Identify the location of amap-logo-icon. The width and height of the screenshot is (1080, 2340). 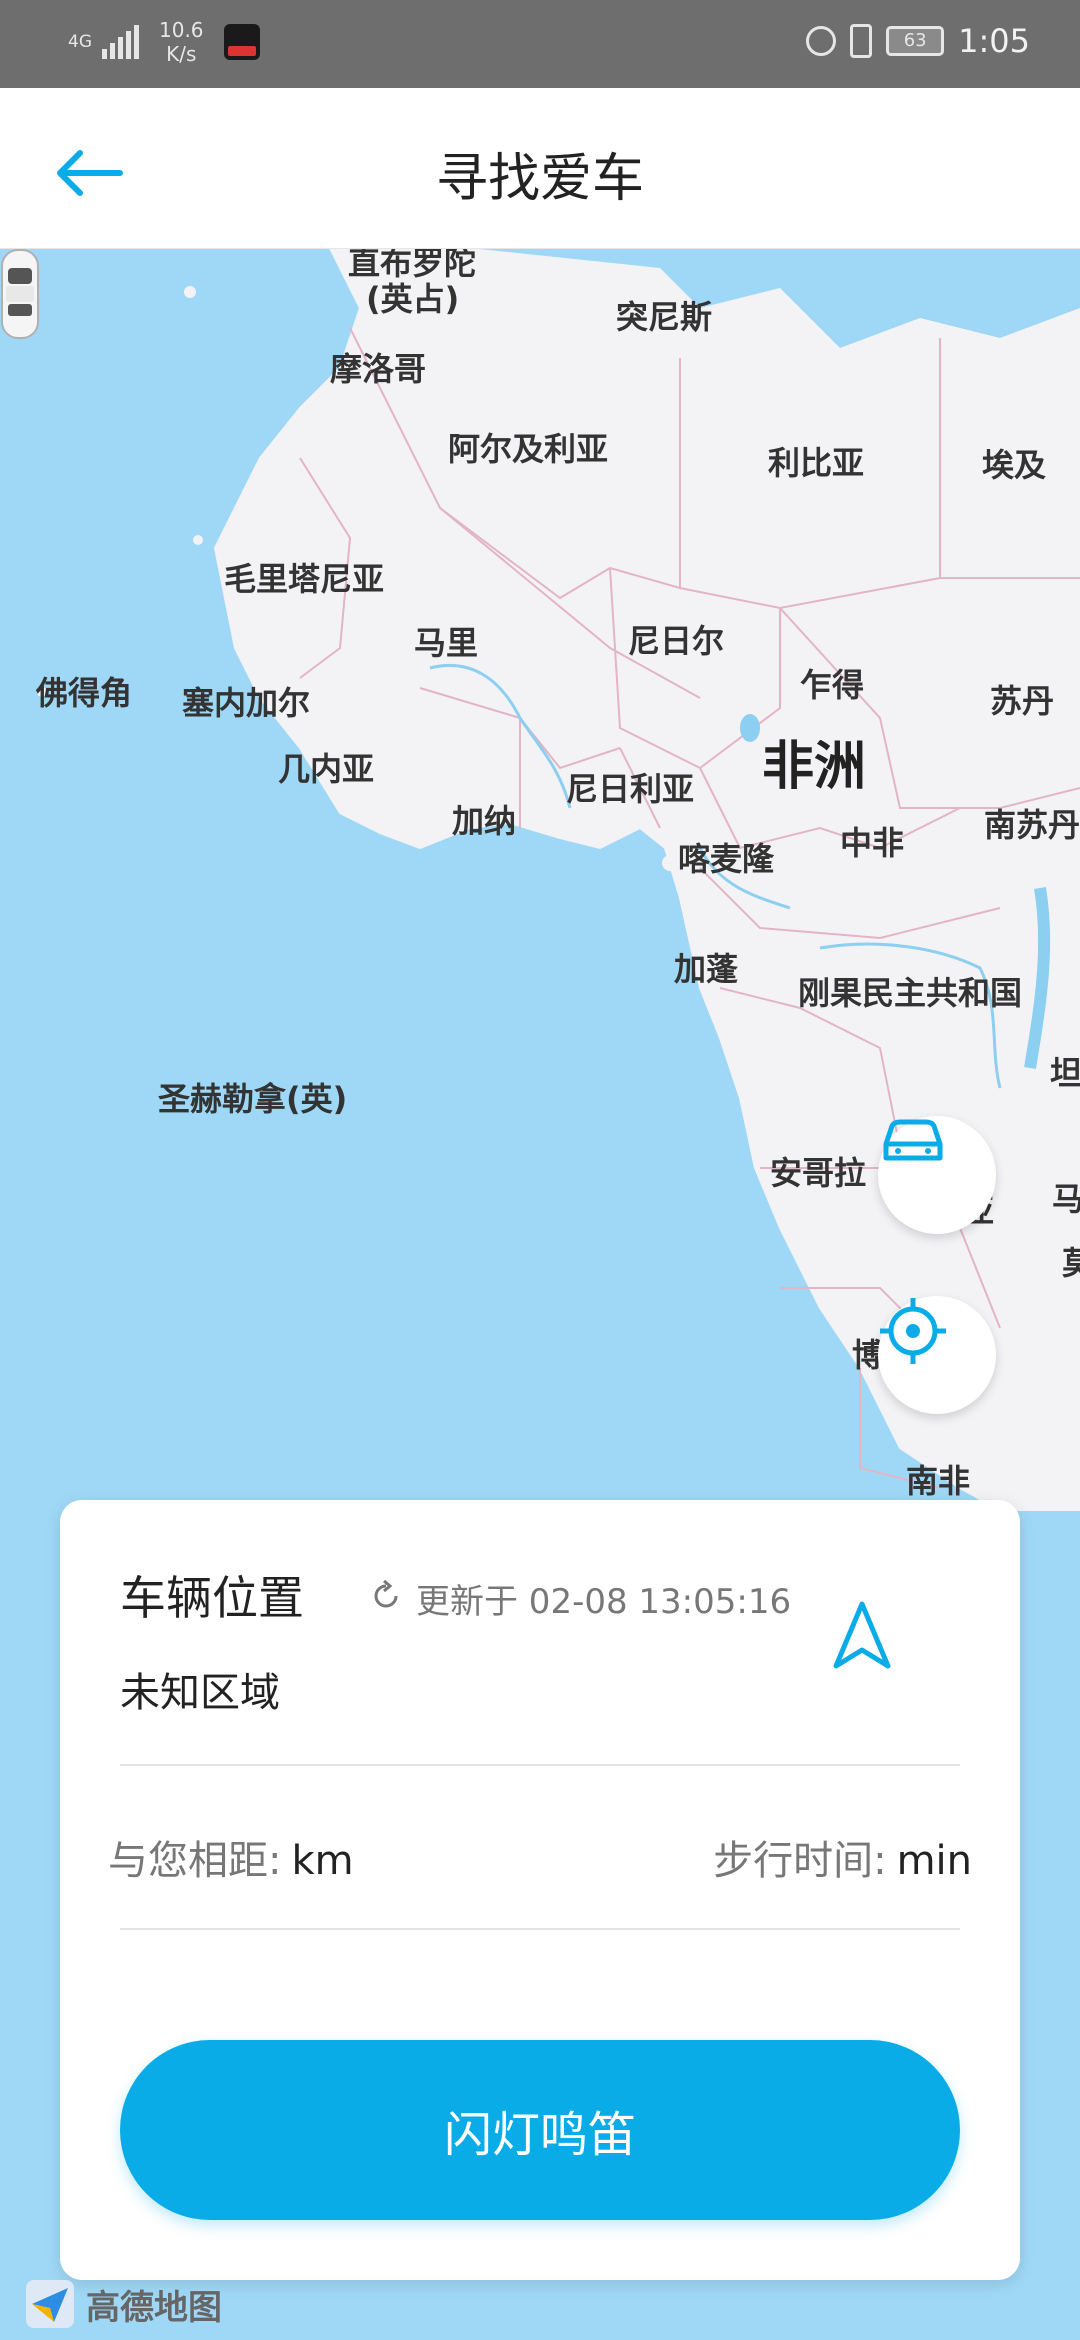
(50, 2304).